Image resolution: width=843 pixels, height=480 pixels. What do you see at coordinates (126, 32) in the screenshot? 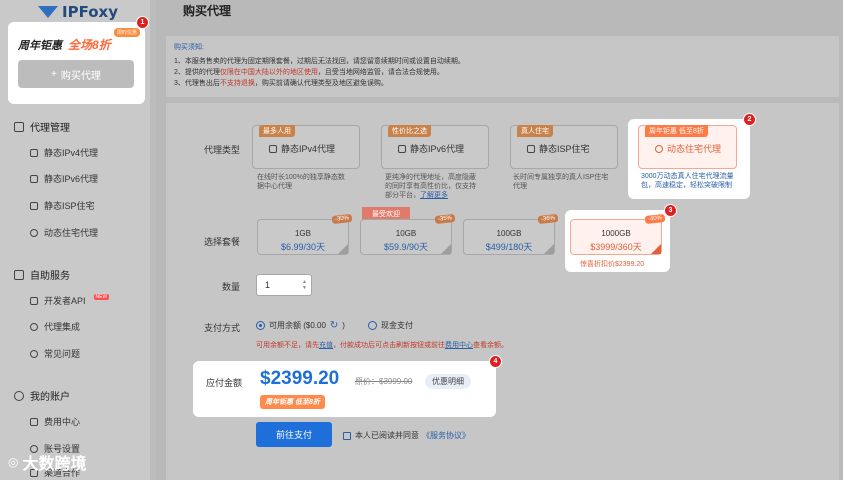
I see `promo-tag: 限时优惠` at bounding box center [126, 32].